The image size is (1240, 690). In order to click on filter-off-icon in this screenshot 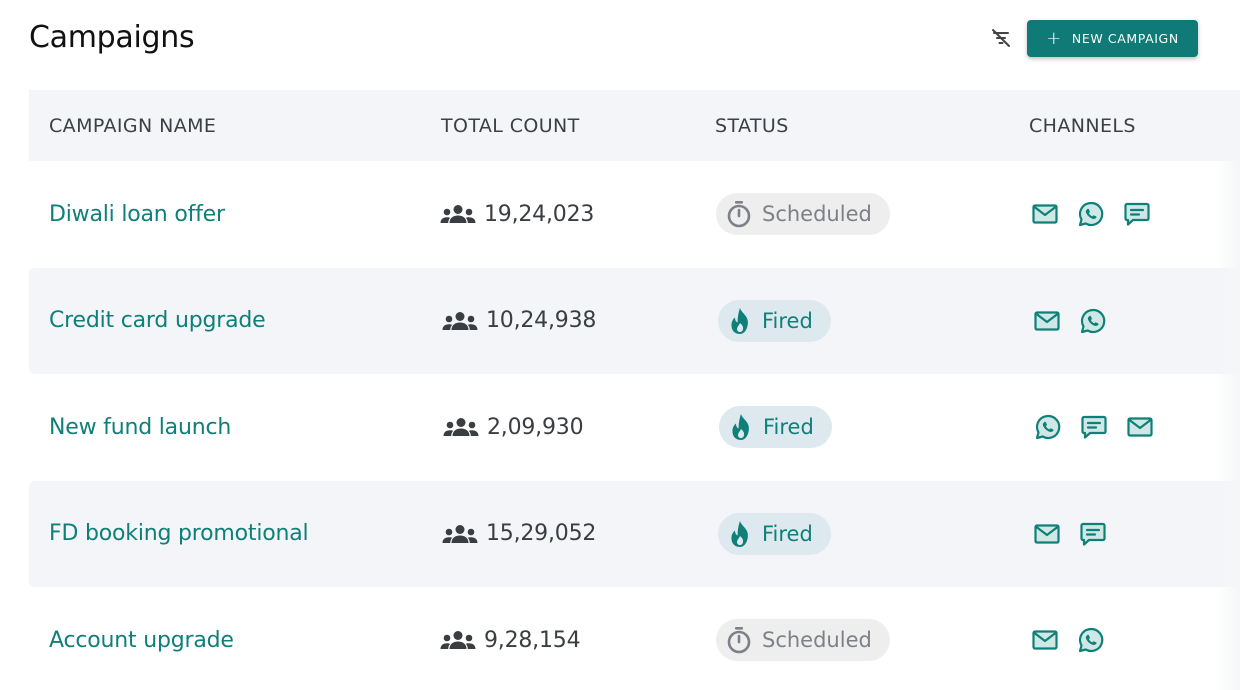, I will do `click(1001, 40)`.